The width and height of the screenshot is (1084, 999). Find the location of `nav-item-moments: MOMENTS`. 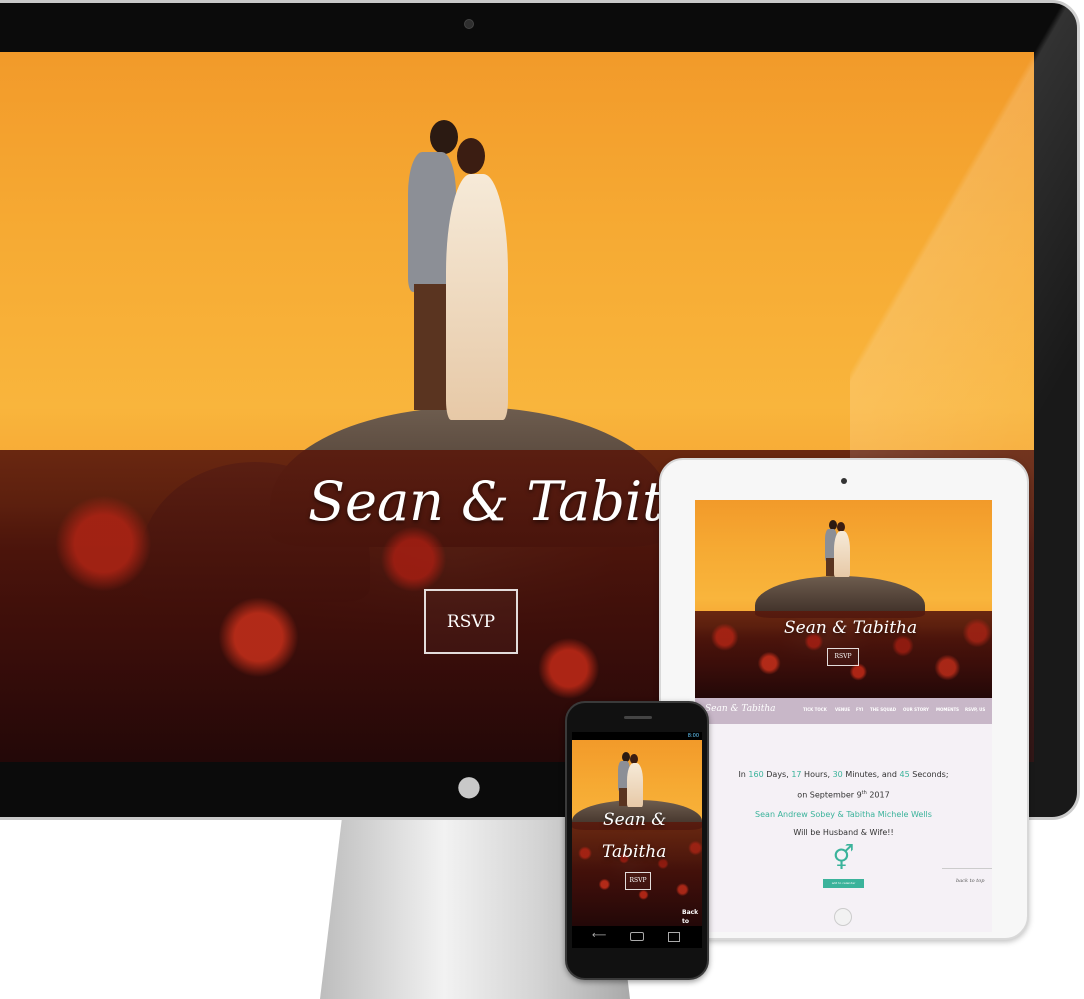

nav-item-moments: MOMENTS is located at coordinates (947, 709).